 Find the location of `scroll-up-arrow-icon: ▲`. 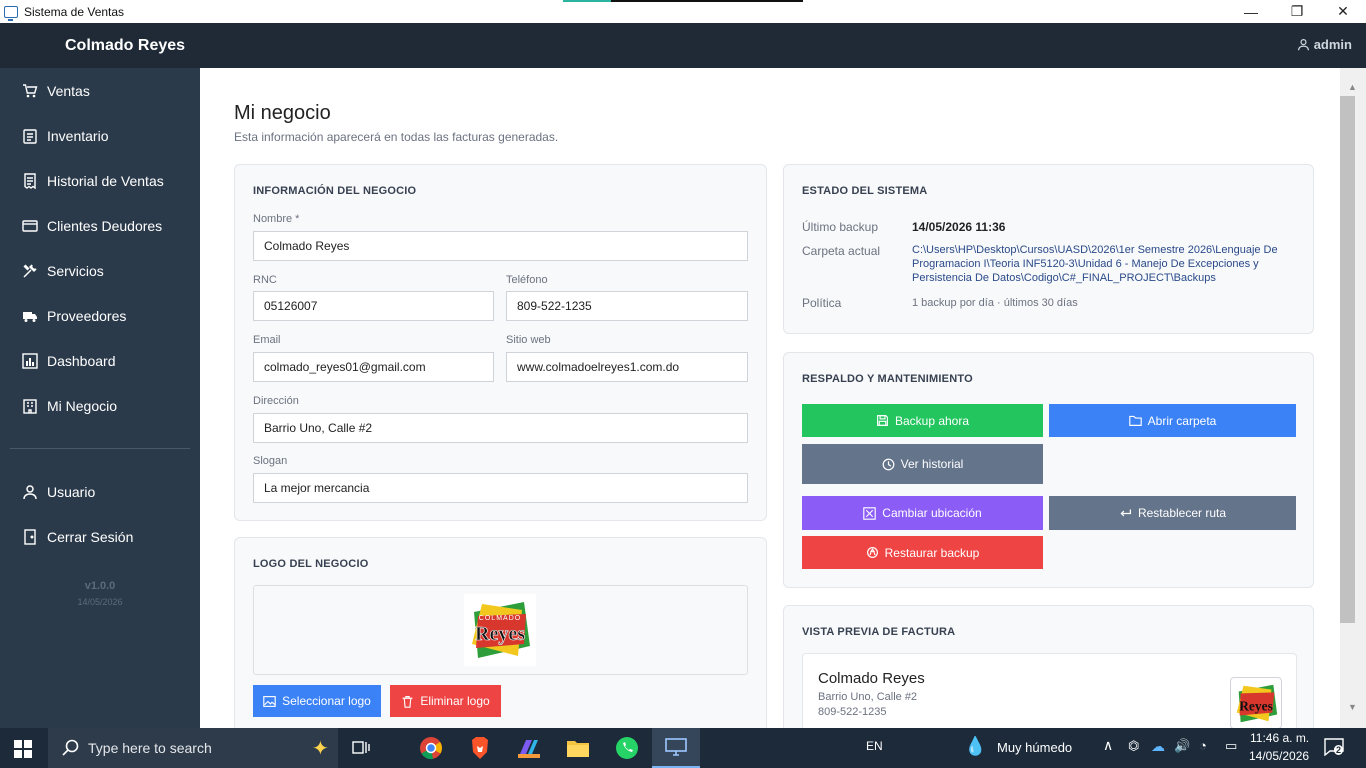

scroll-up-arrow-icon: ▲ is located at coordinates (1352, 87).